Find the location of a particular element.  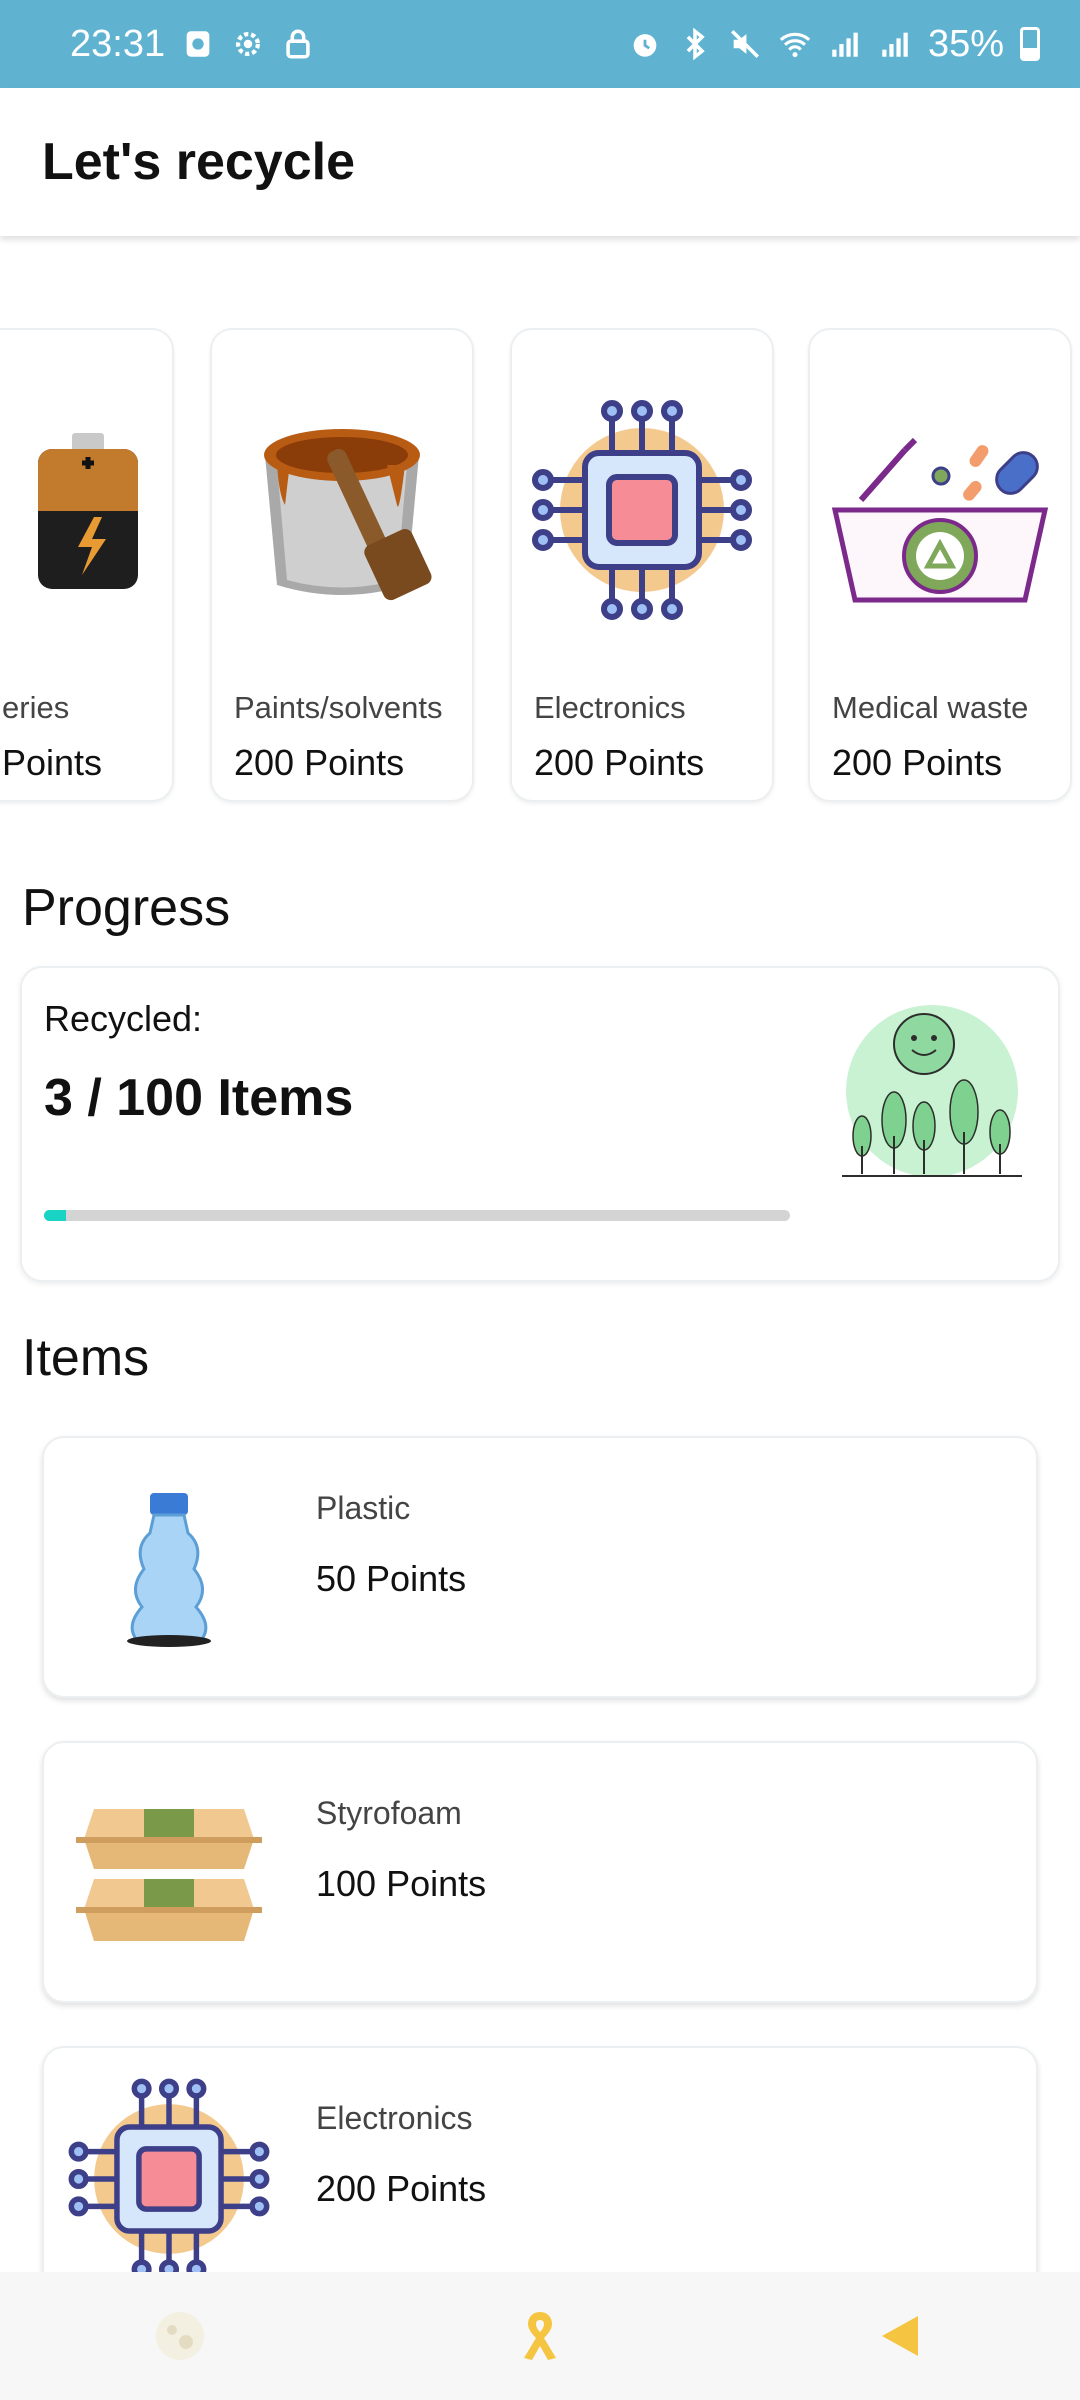

item-points: 50 Points is located at coordinates (391, 1578).